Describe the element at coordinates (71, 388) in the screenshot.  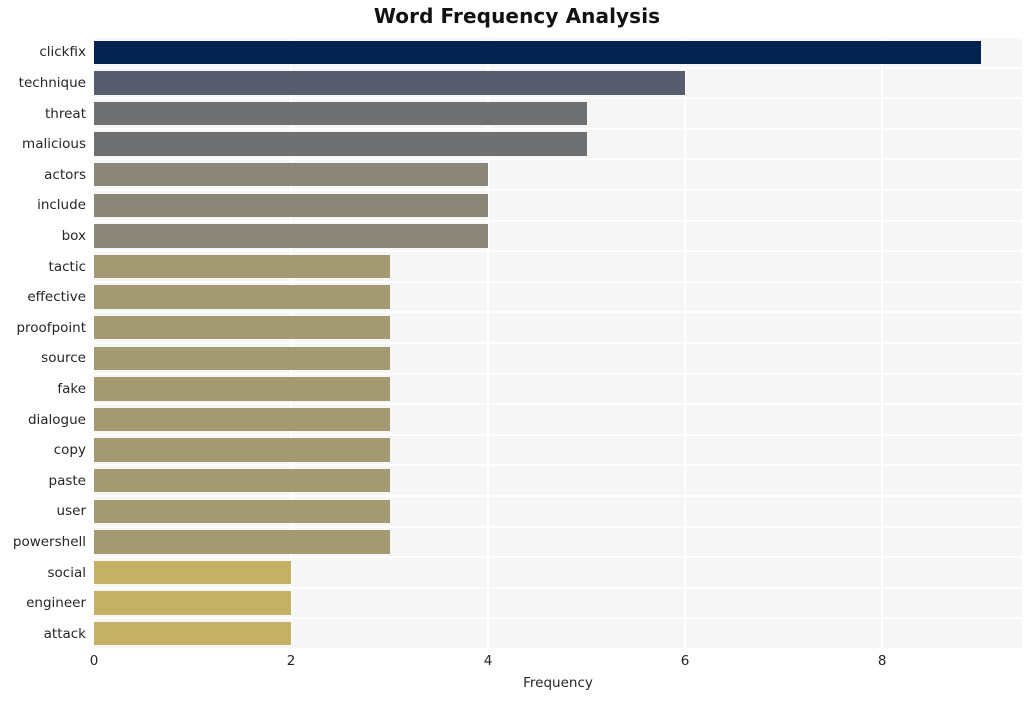
I see `y-tick-label-fake: fake` at that location.